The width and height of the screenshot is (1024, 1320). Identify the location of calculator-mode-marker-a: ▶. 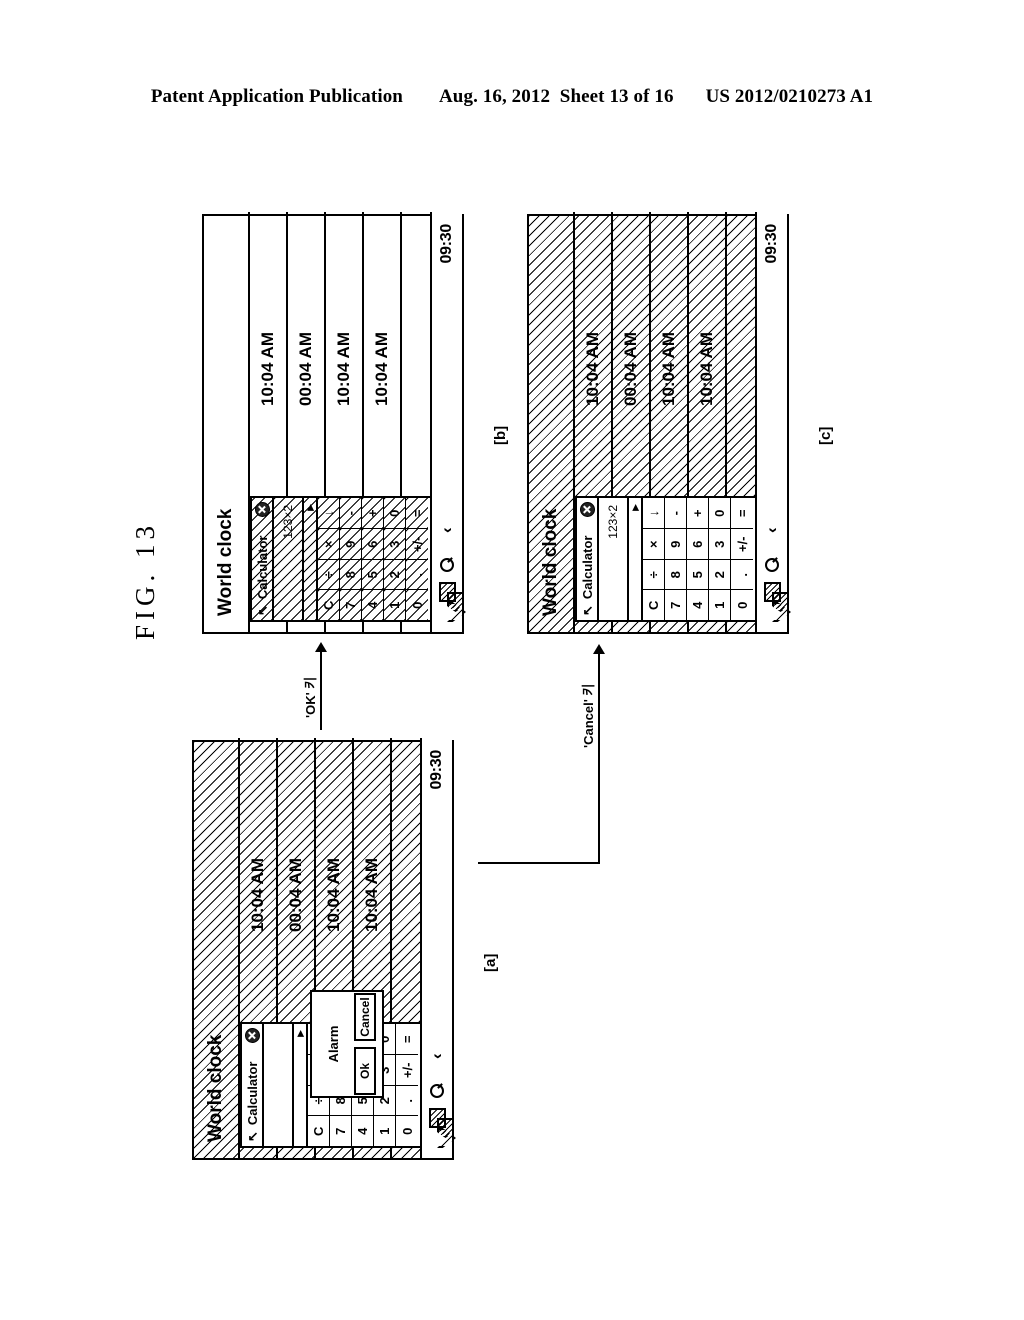
(301, 1085).